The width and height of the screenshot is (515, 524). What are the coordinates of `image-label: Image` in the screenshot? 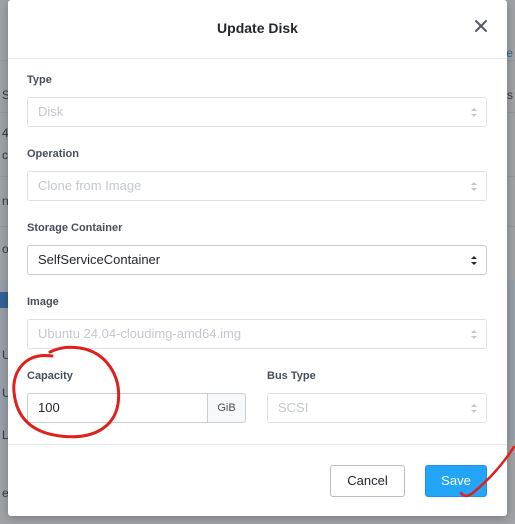 It's located at (43, 302).